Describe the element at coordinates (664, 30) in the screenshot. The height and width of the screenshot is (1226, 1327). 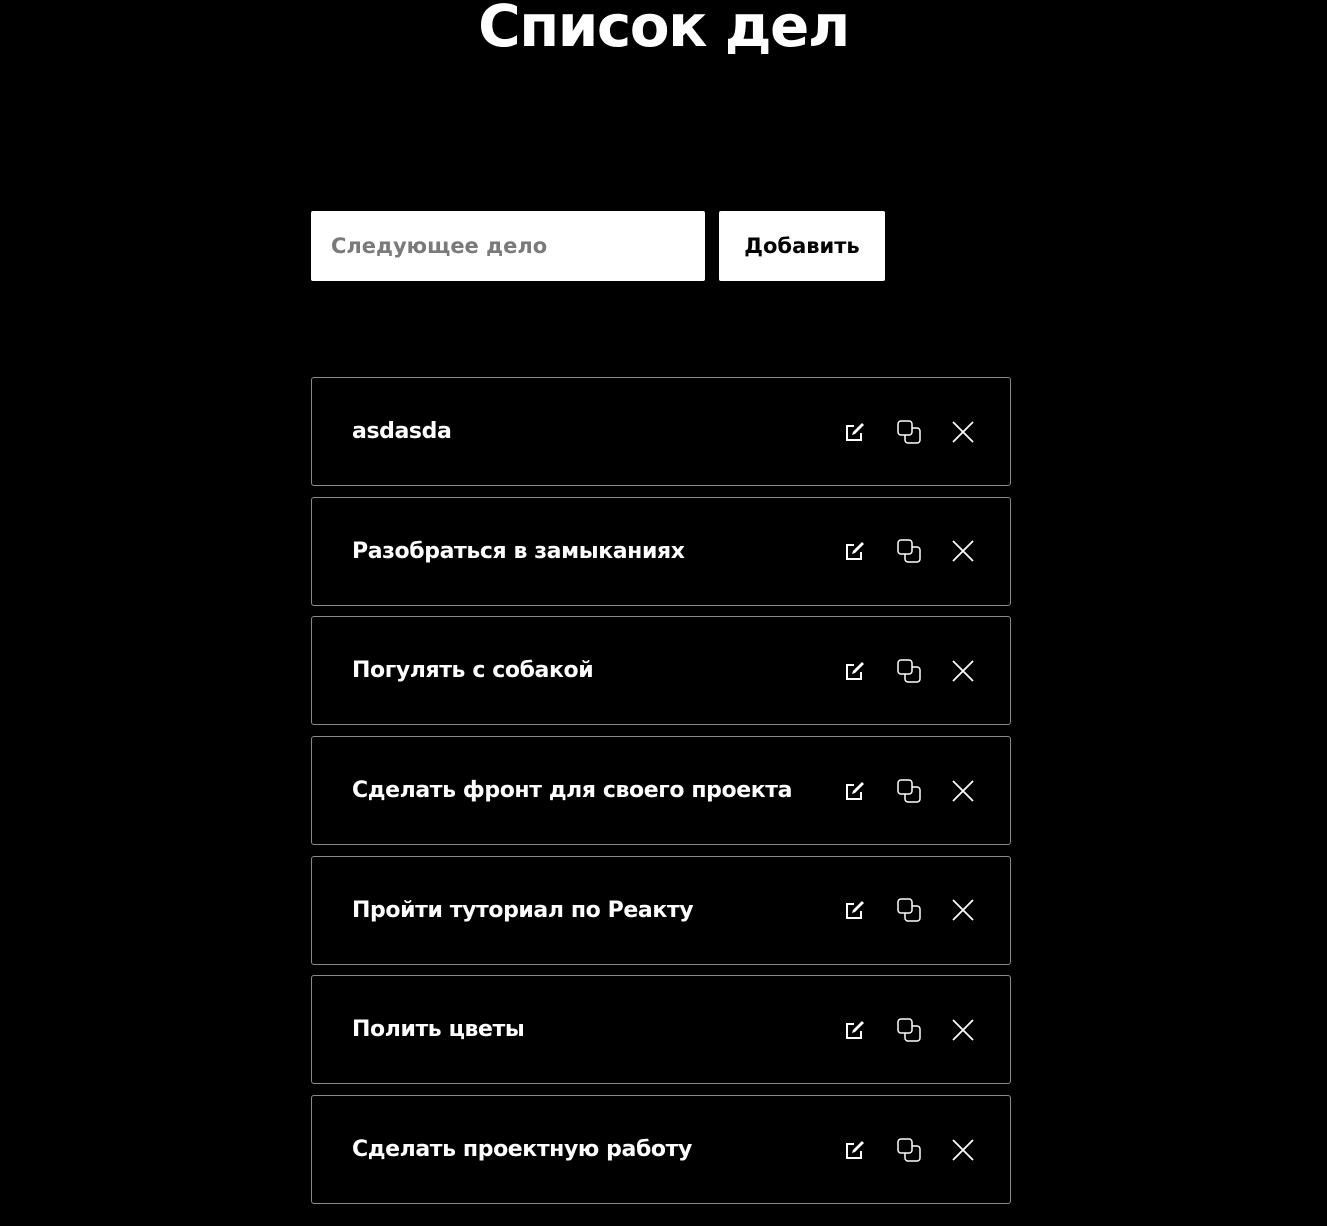
I see `page-title: Список дел` at that location.